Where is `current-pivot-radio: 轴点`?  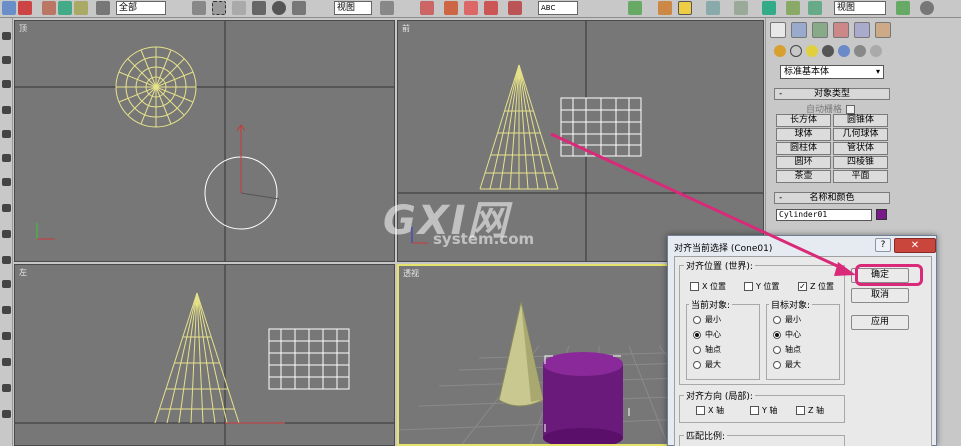
current-pivot-radio: 轴点 is located at coordinates (707, 350).